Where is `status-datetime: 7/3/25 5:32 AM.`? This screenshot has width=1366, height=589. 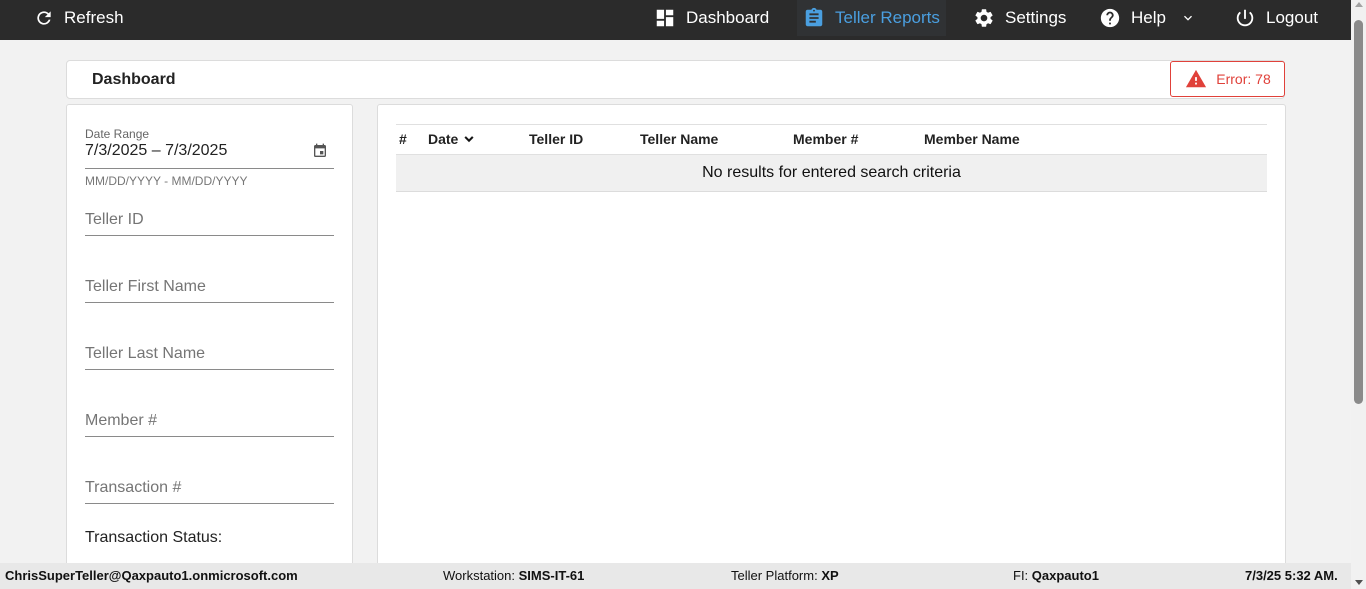 status-datetime: 7/3/25 5:32 AM. is located at coordinates (1291, 575).